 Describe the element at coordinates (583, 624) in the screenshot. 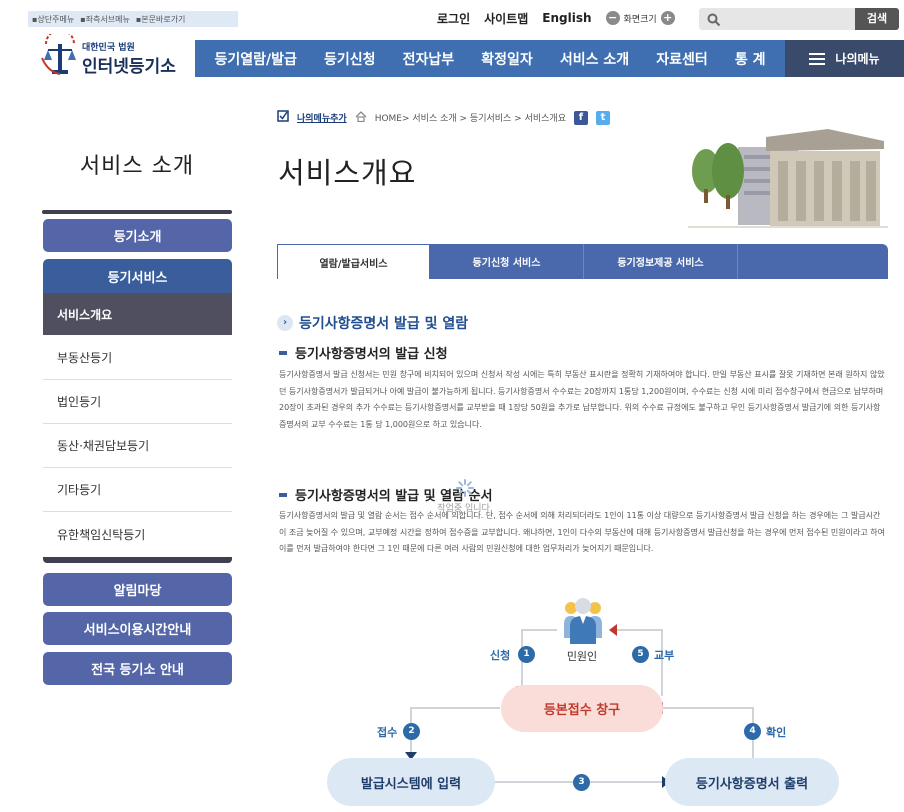

I see `person-icon` at that location.